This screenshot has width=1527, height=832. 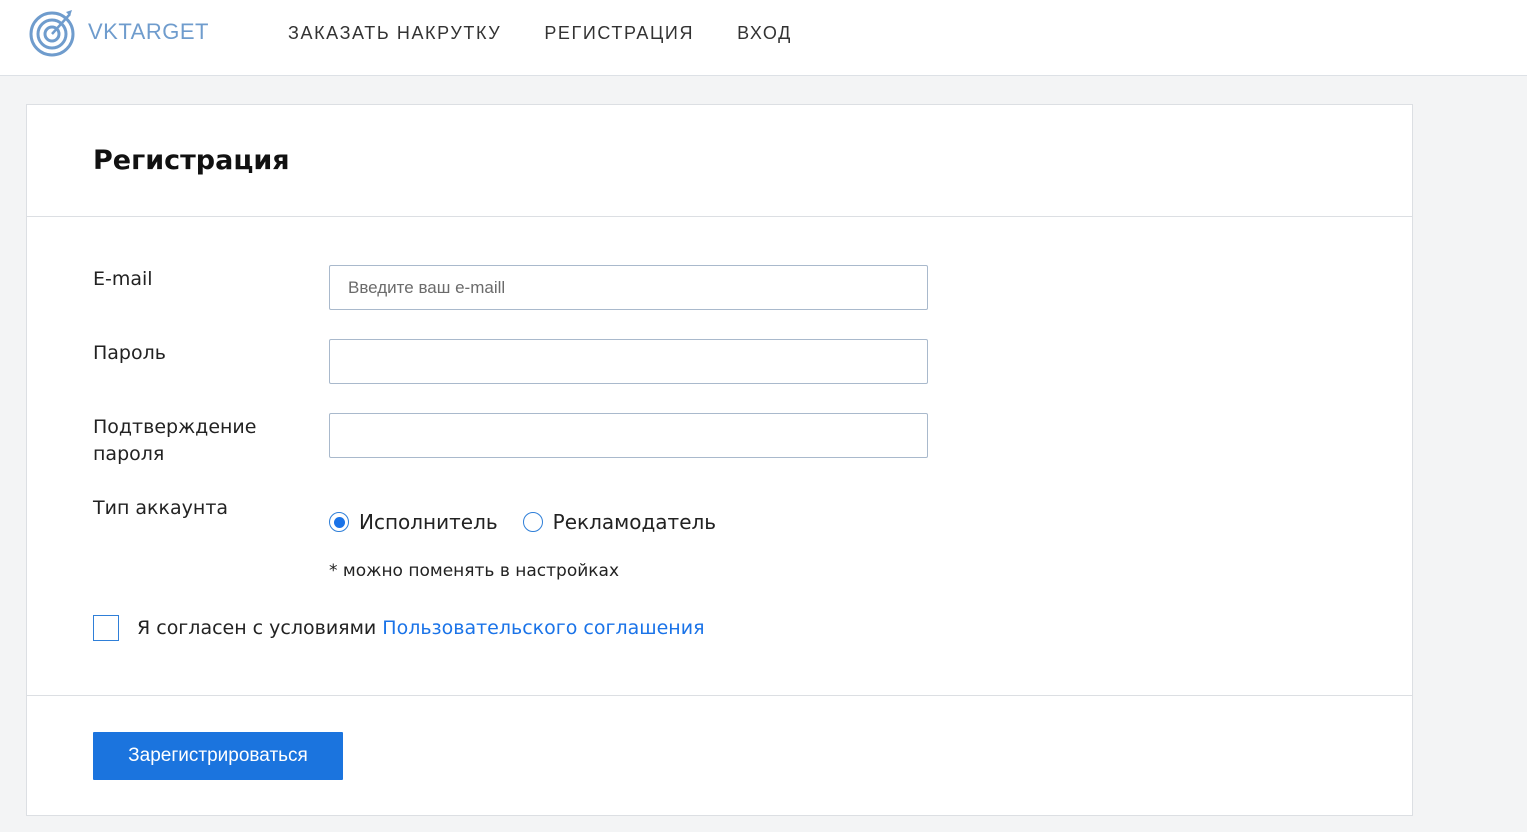 What do you see at coordinates (129, 353) in the screenshot?
I see `password-label: Пароль` at bounding box center [129, 353].